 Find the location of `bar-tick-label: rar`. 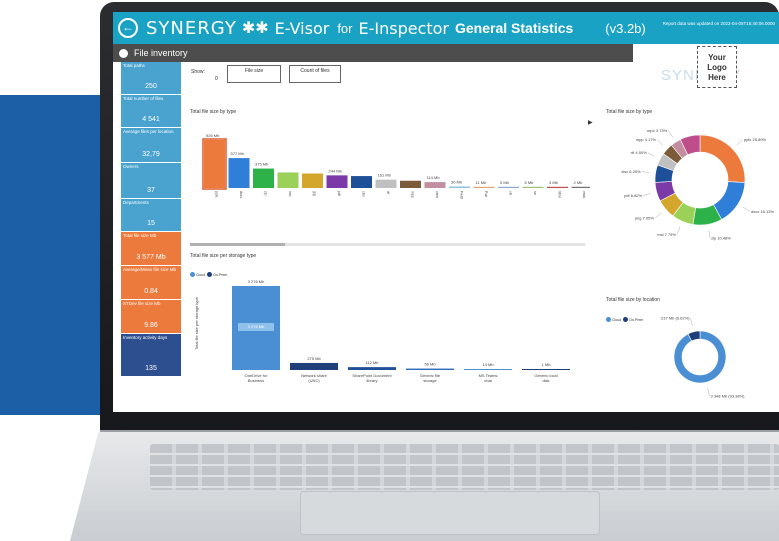

bar-tick-label: rar is located at coordinates (535, 193).